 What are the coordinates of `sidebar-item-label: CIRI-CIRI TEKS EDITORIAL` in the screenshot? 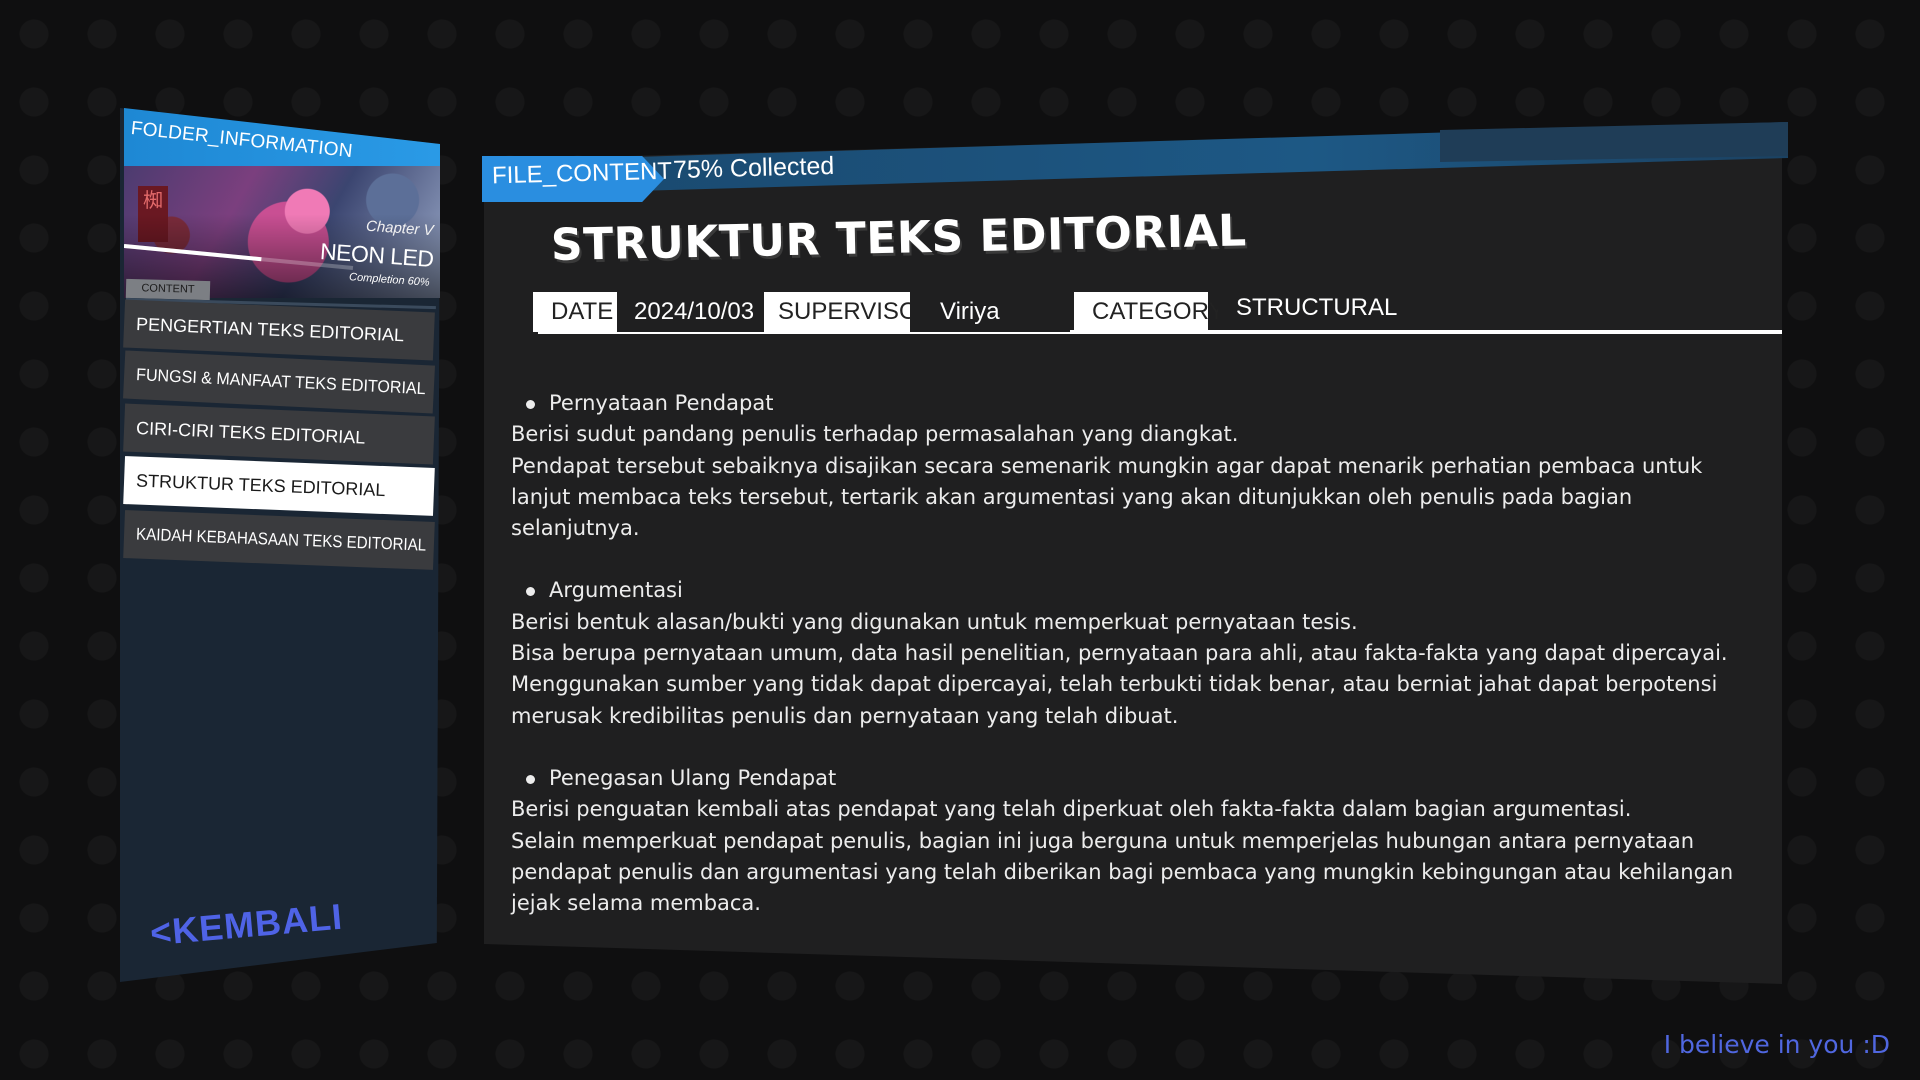 It's located at (250, 433).